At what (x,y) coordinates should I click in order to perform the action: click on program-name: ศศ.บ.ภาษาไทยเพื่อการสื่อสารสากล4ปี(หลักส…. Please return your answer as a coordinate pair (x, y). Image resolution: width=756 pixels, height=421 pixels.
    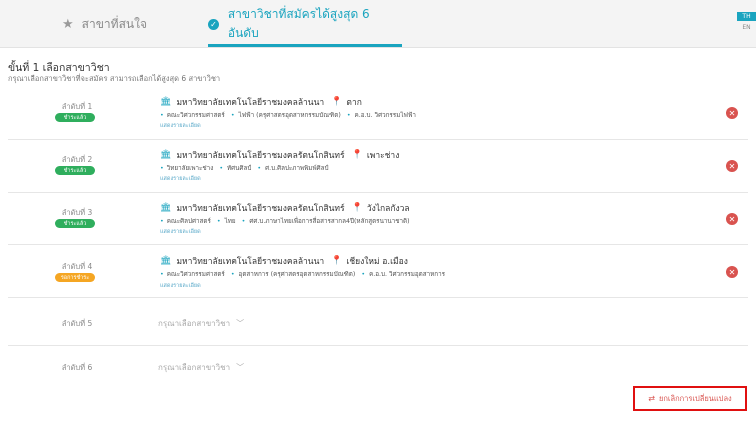
    Looking at the image, I should click on (329, 221).